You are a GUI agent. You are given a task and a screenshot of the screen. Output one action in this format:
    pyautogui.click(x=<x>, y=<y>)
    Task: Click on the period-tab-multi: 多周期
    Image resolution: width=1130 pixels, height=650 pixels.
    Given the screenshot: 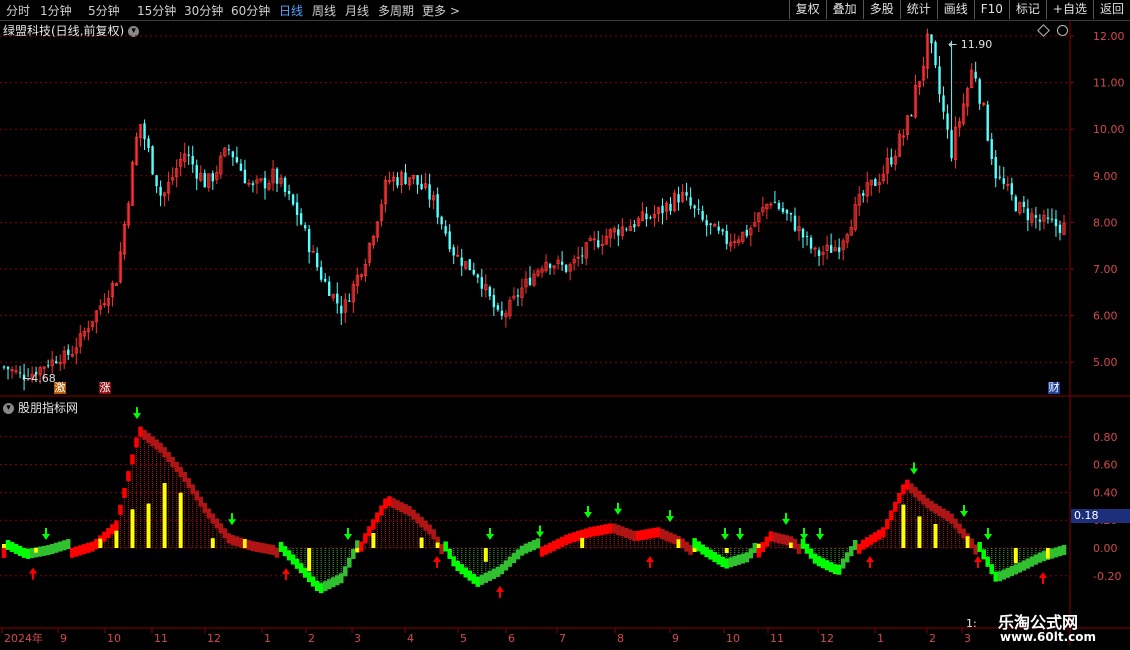 What is the action you would take?
    pyautogui.click(x=396, y=10)
    